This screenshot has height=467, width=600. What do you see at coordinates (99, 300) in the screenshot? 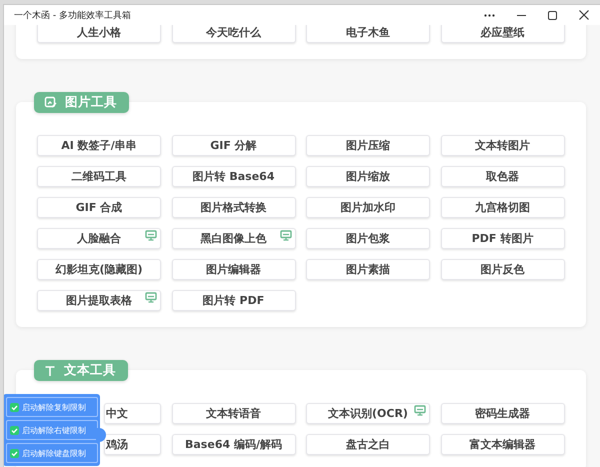
I see `tool-button: 图片提取表格` at bounding box center [99, 300].